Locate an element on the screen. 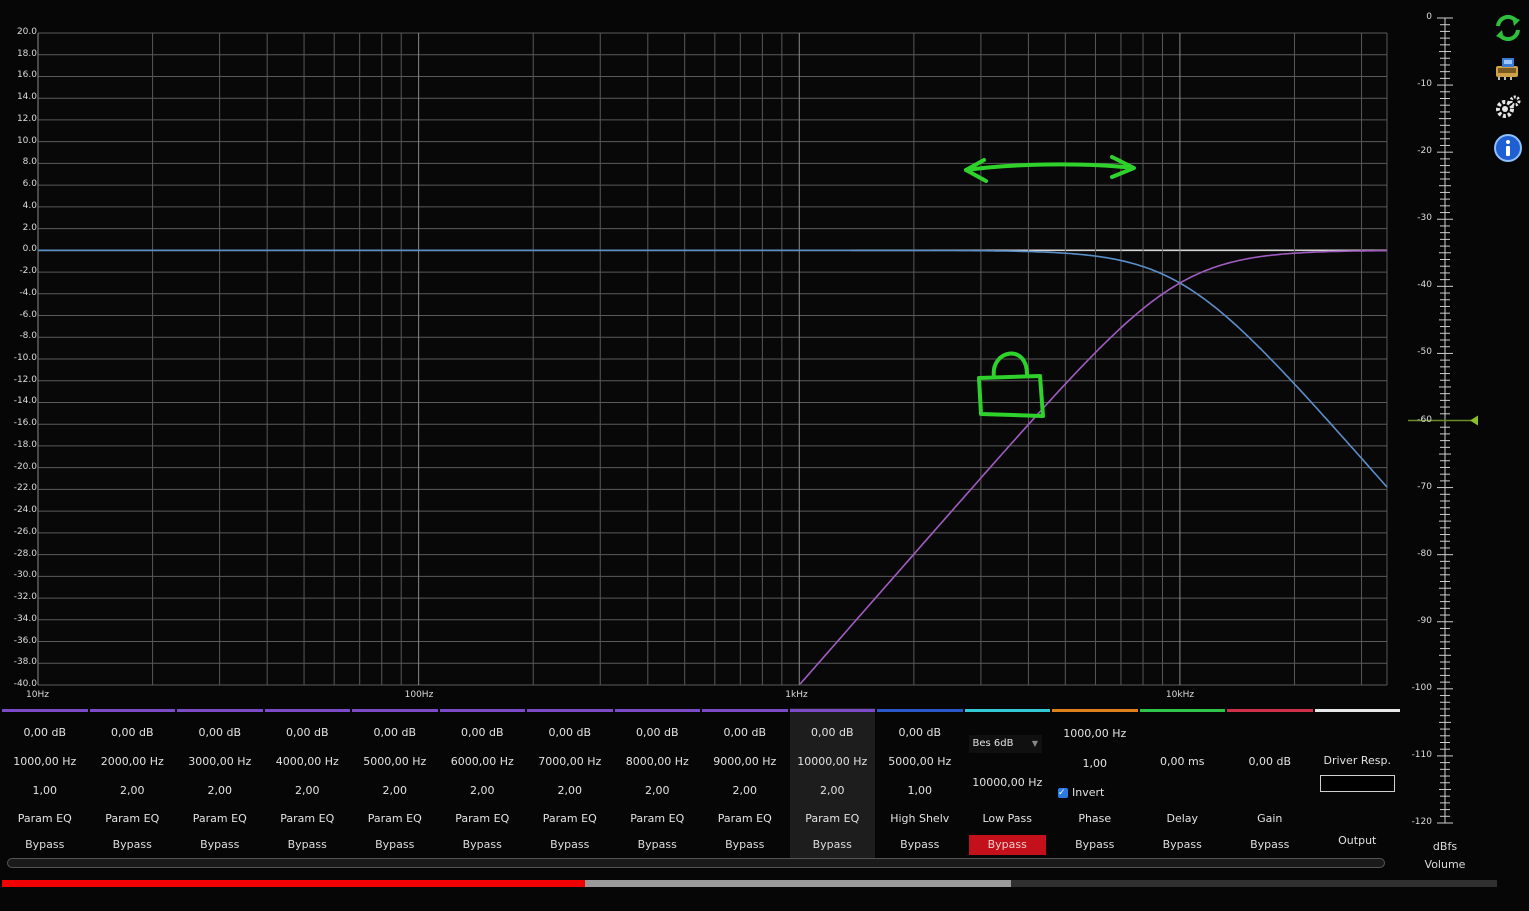 The image size is (1529, 911). channel-frequency-value: 6000,00 Hz is located at coordinates (483, 762).